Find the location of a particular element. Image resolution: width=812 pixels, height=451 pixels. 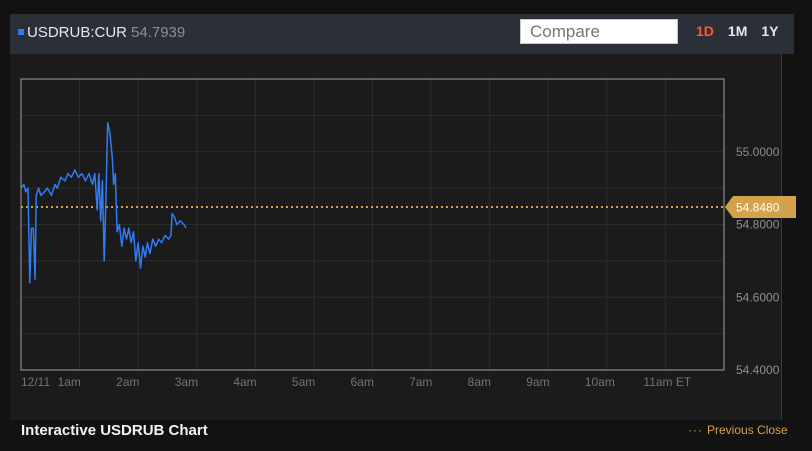

x-tick-label: 5am is located at coordinates (303, 382).